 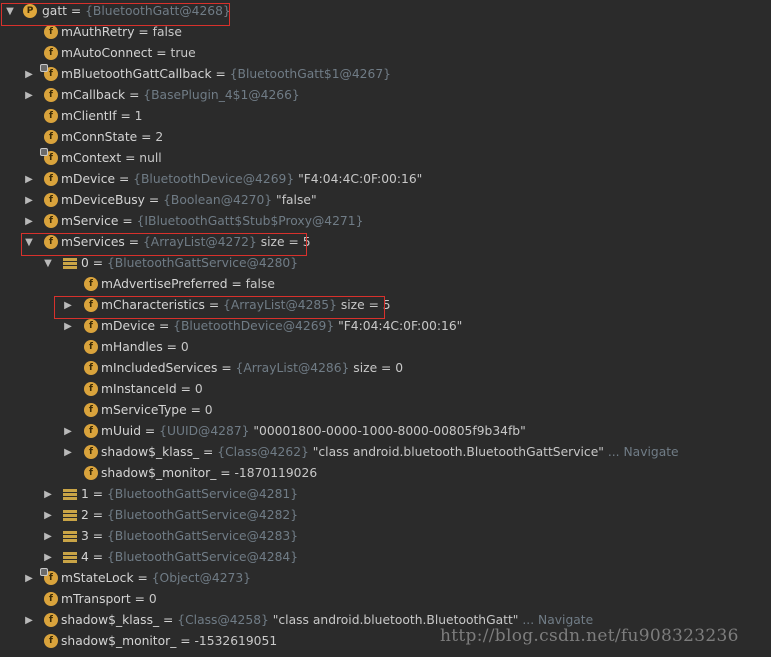 I want to click on tree-row-mHandles: f mHandles = 0, so click(x=385, y=347).